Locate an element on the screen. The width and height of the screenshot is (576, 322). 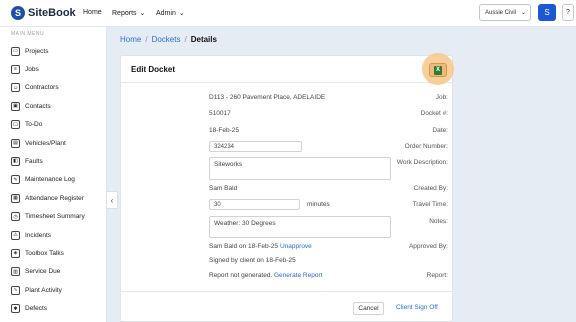
sidebar-item-faults: ◧ Faults is located at coordinates (27, 161).